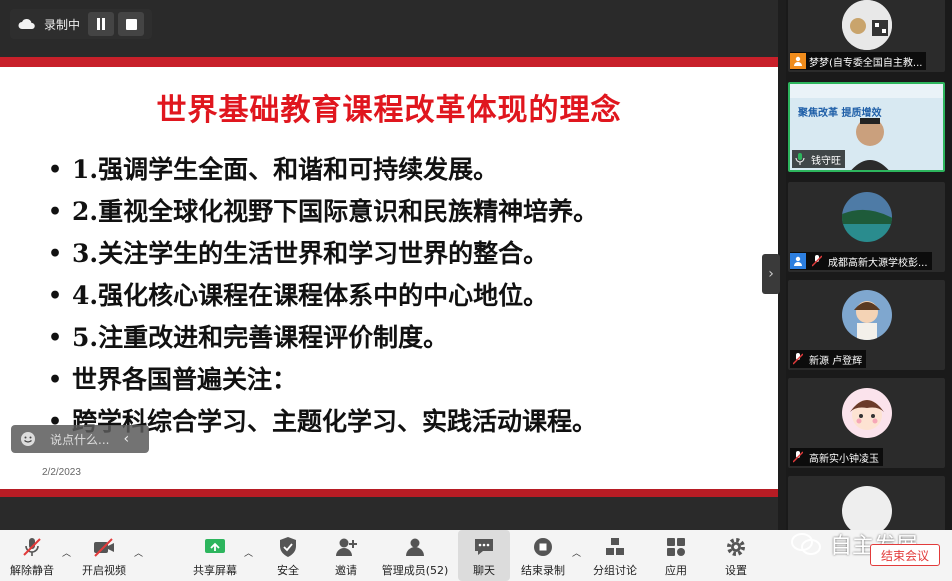  I want to click on participant-name: 钱守旺, so click(826, 161).